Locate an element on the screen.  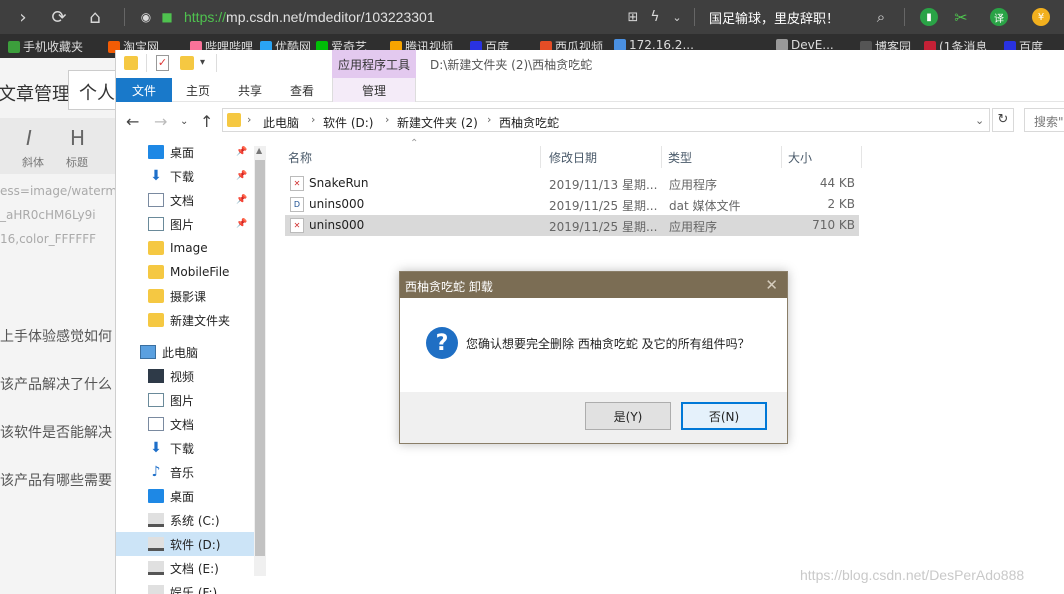
no-button: 否(N) is located at coordinates (724, 416).